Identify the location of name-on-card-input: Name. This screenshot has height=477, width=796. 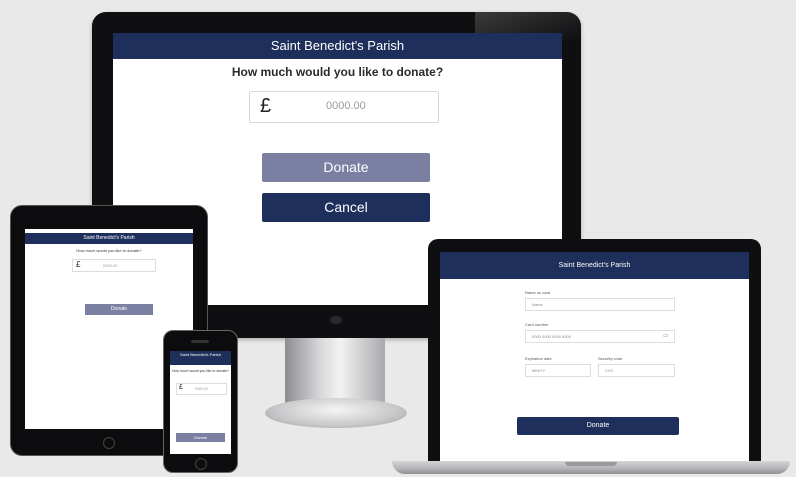
(600, 304).